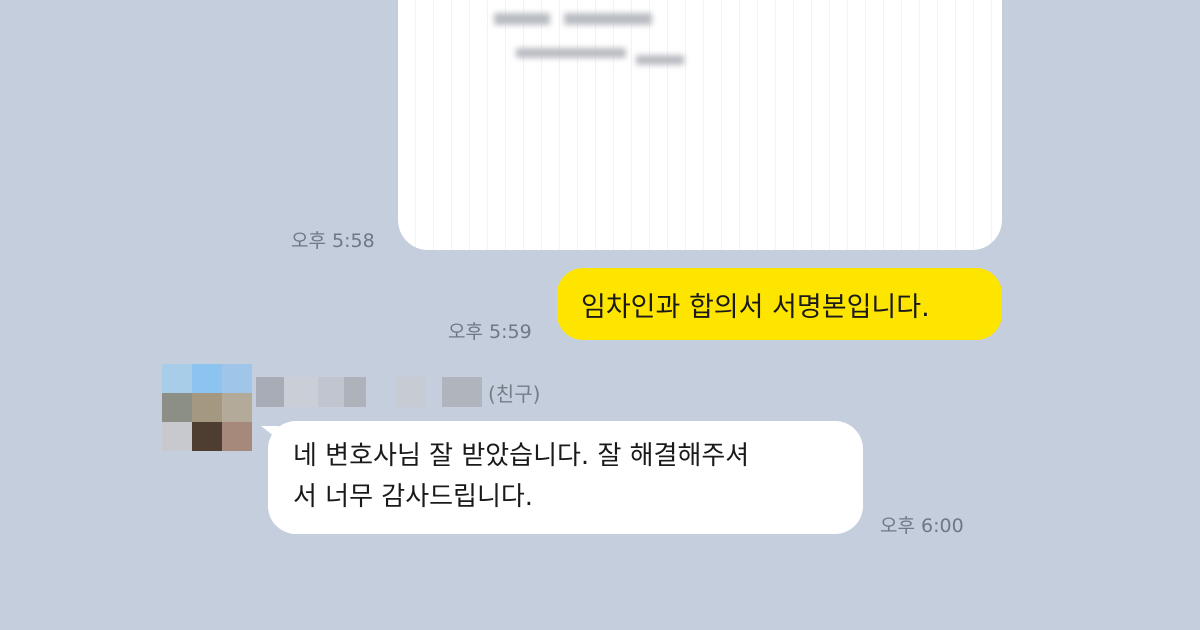  Describe the element at coordinates (413, 497) in the screenshot. I see `message-text-line: 서 너무 감사드립니다.` at that location.